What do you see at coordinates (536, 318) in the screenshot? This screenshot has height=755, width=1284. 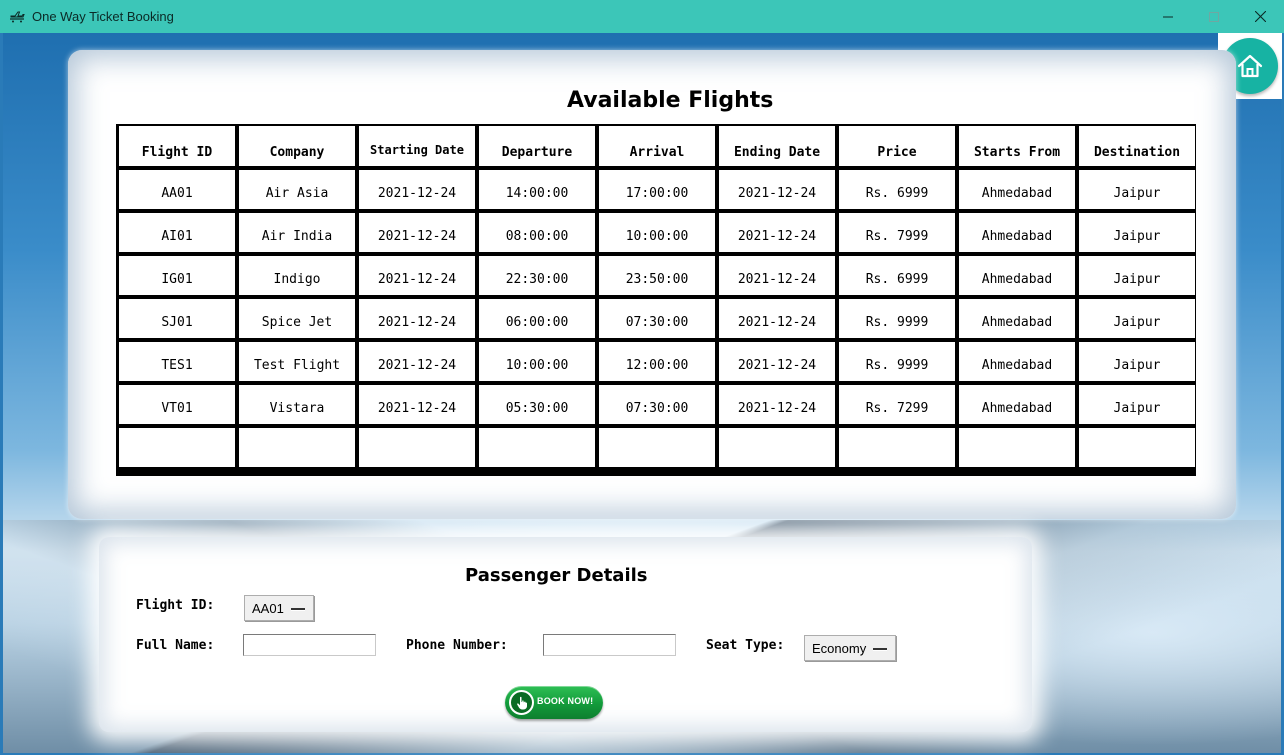 I see `table-cell: 06:00:00` at bounding box center [536, 318].